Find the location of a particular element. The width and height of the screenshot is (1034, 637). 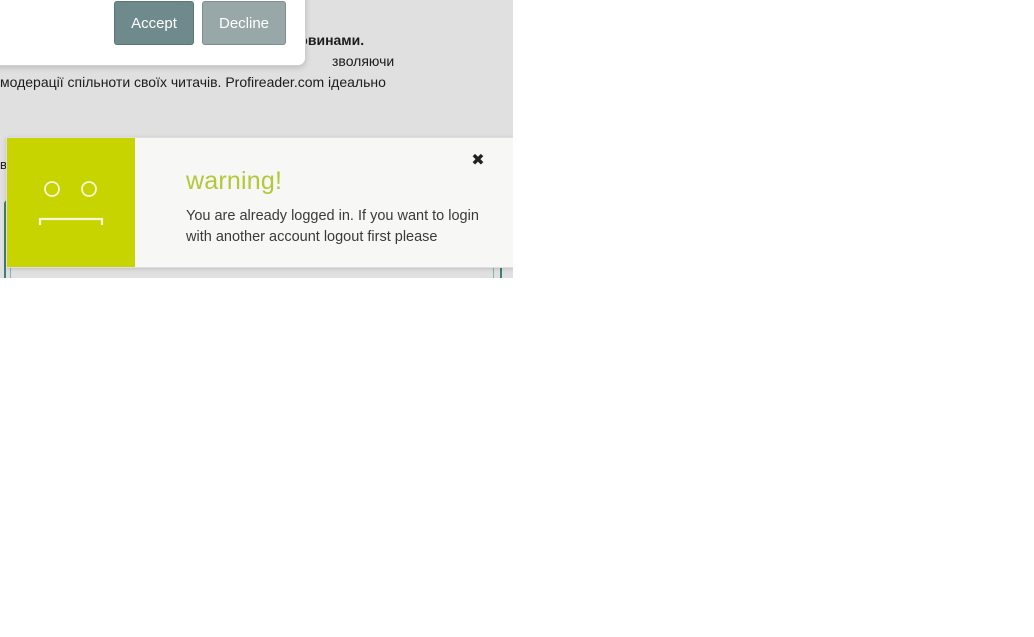

close-icon: ✖ is located at coordinates (478, 160).